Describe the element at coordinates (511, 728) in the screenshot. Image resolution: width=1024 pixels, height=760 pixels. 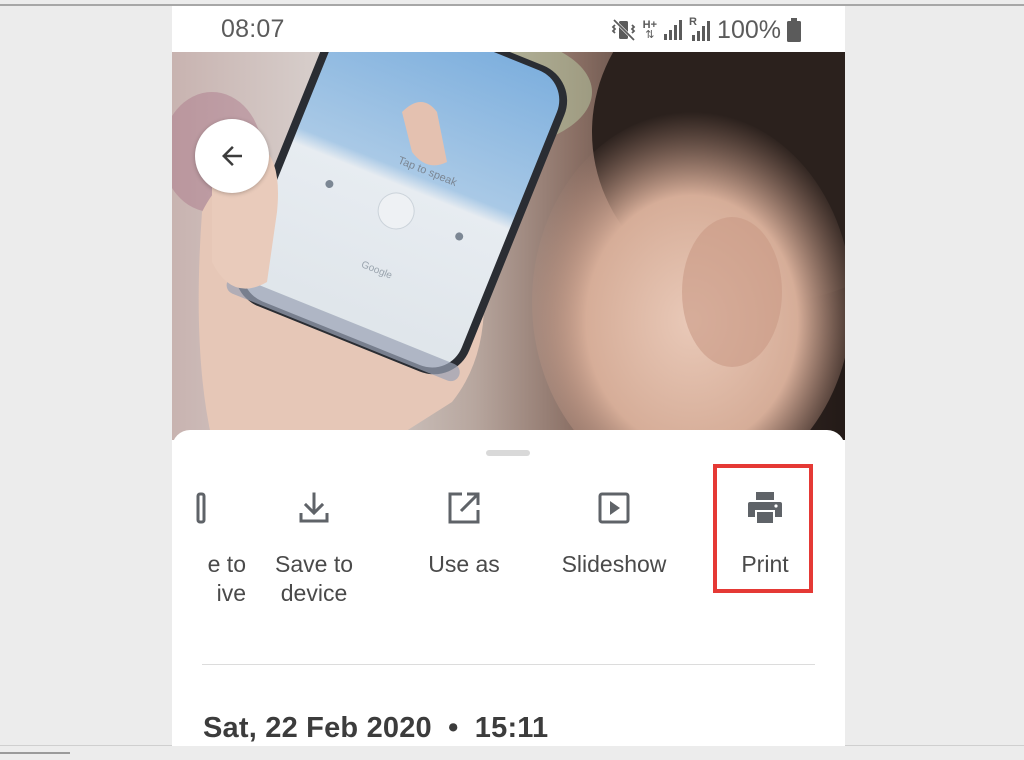
I see `photo-time: 15:11` at that location.